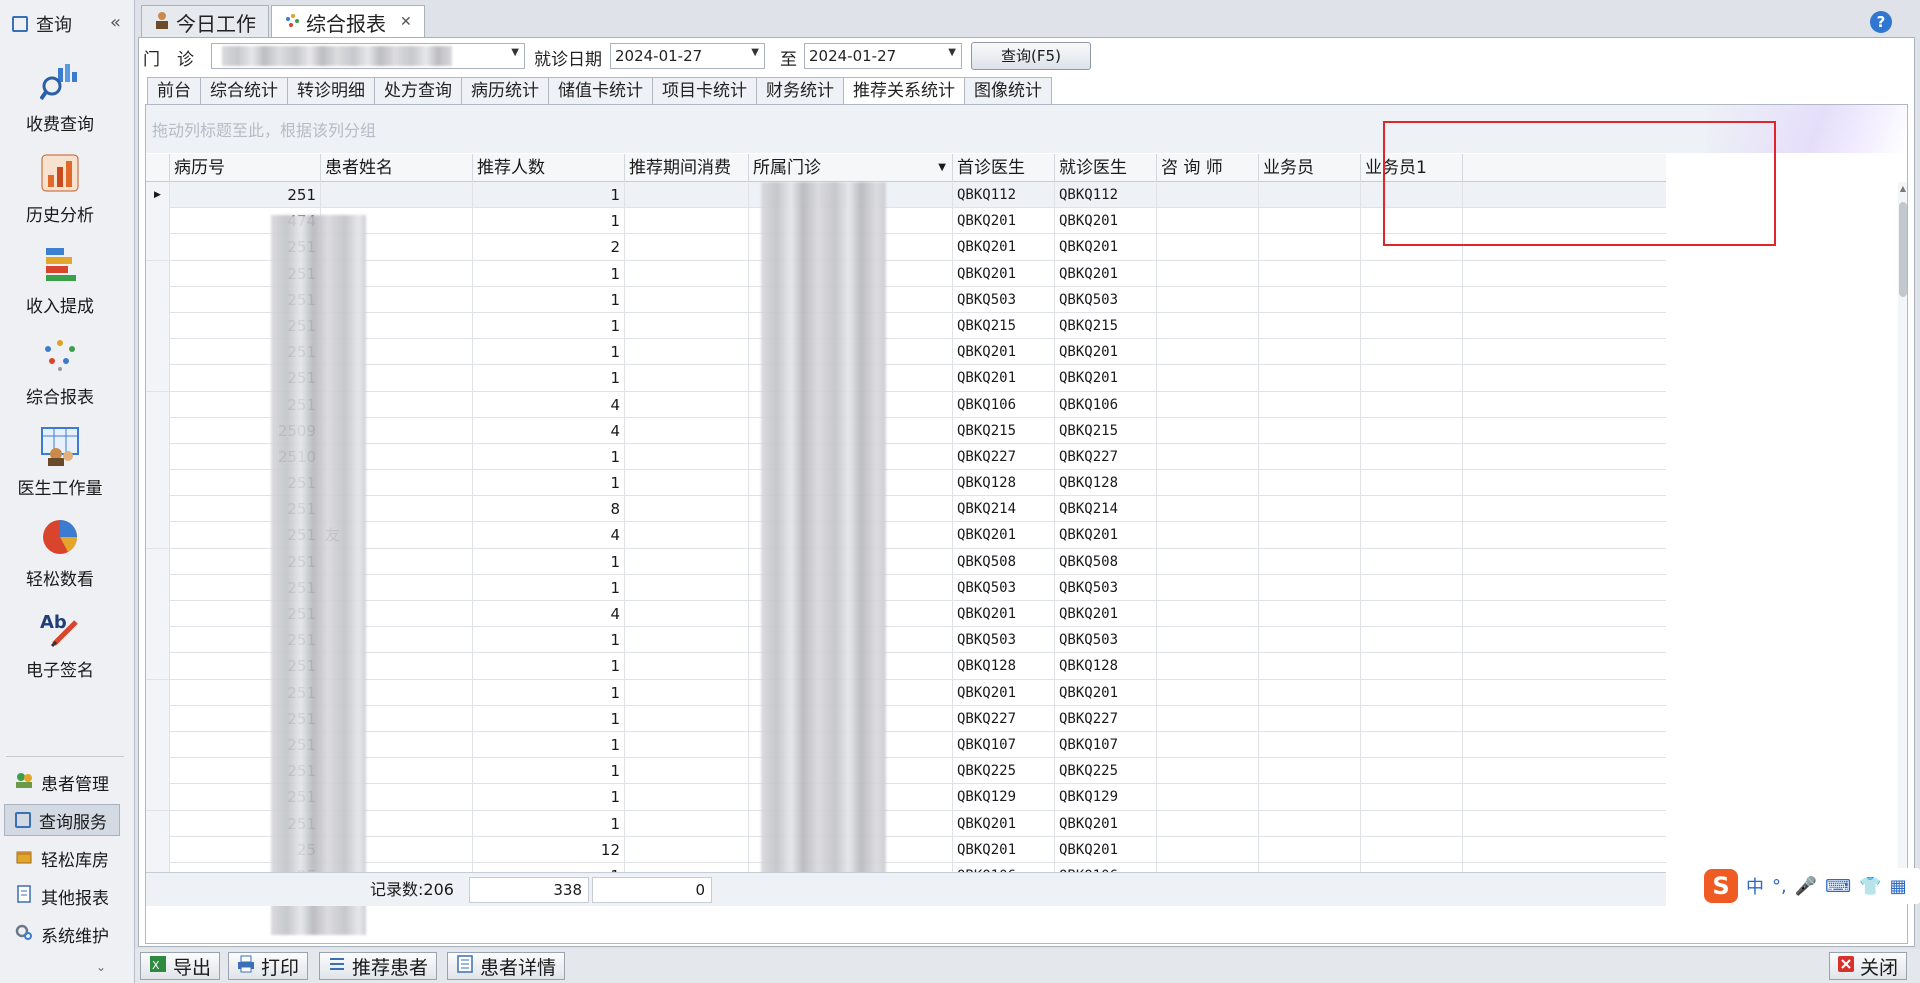  Describe the element at coordinates (903, 92) in the screenshot. I see `subtab-recommendation-stats: 推荐关系统计` at that location.